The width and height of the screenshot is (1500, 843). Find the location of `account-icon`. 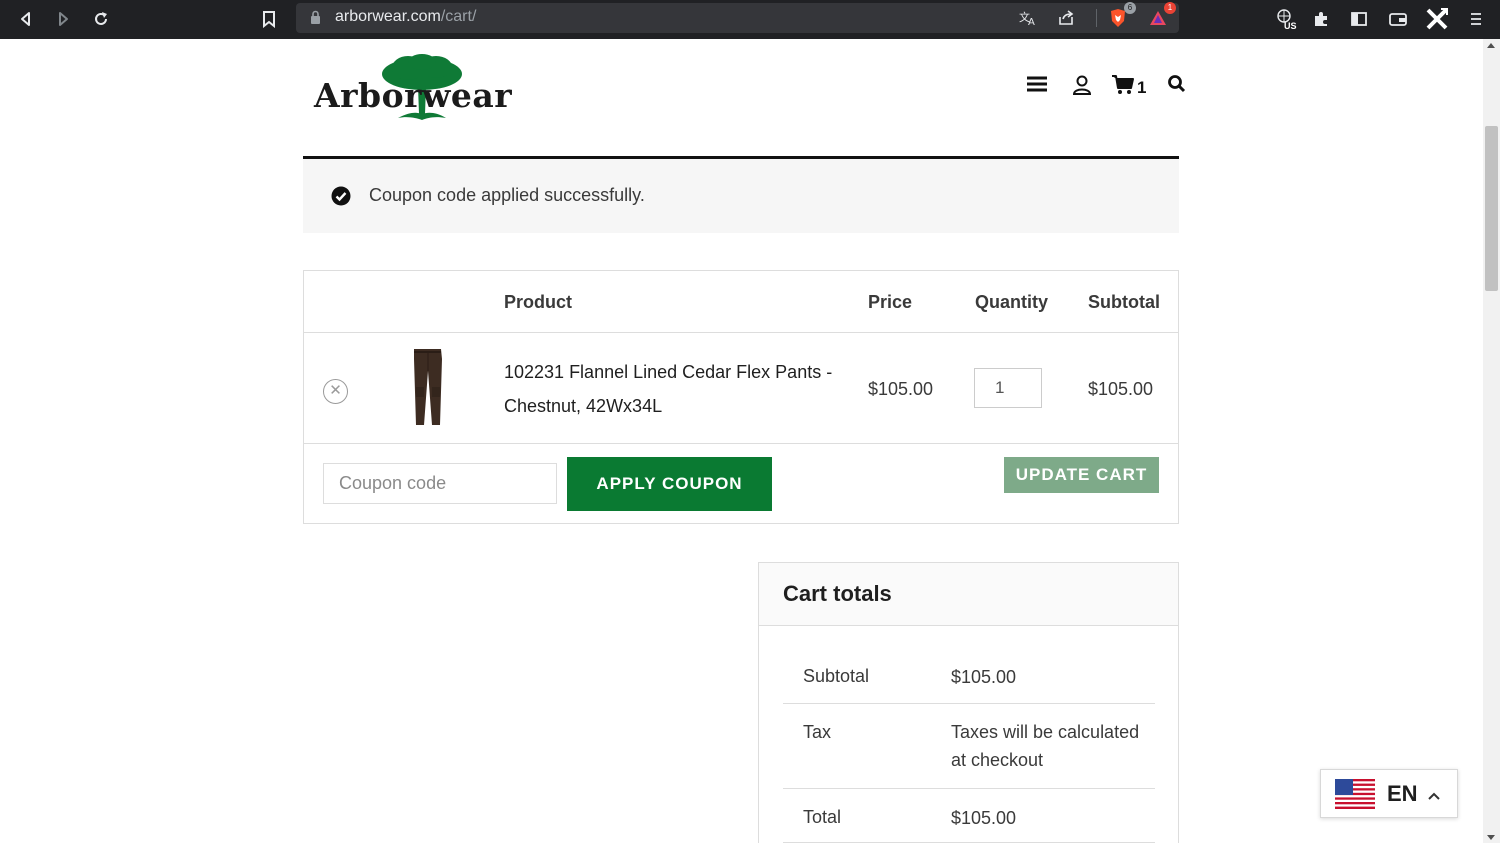

account-icon is located at coordinates (1082, 87).